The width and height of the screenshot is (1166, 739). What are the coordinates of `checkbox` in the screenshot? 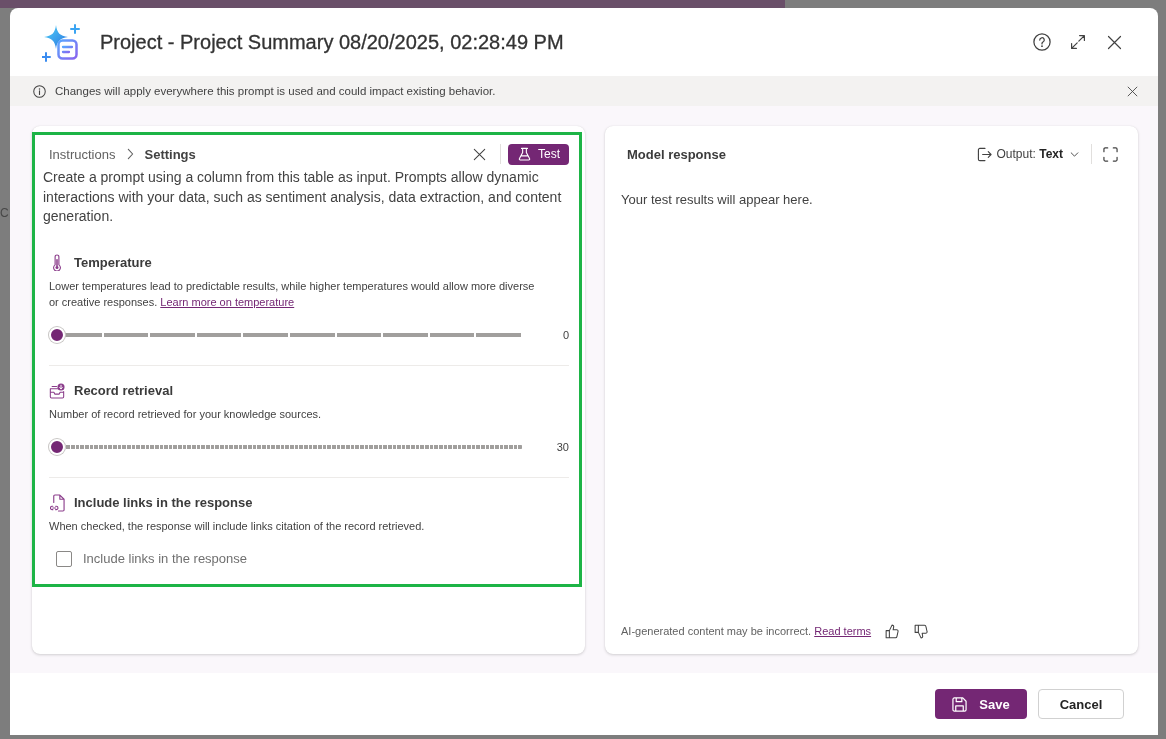 It's located at (64, 558).